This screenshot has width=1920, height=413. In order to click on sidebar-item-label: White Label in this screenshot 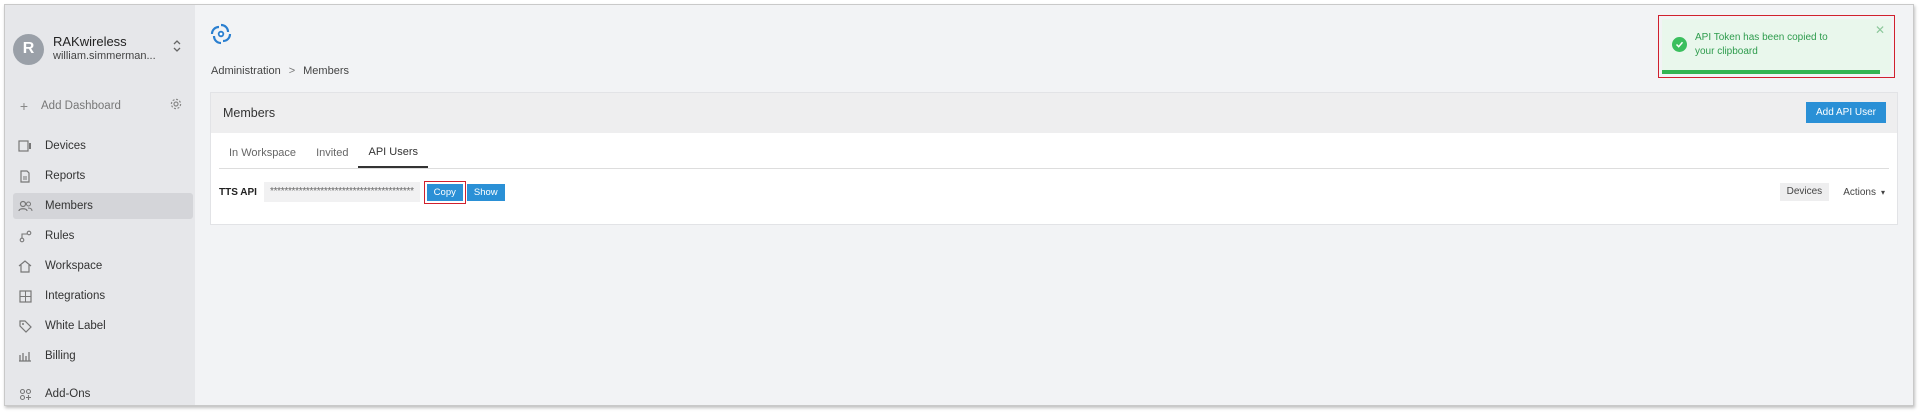, I will do `click(75, 326)`.